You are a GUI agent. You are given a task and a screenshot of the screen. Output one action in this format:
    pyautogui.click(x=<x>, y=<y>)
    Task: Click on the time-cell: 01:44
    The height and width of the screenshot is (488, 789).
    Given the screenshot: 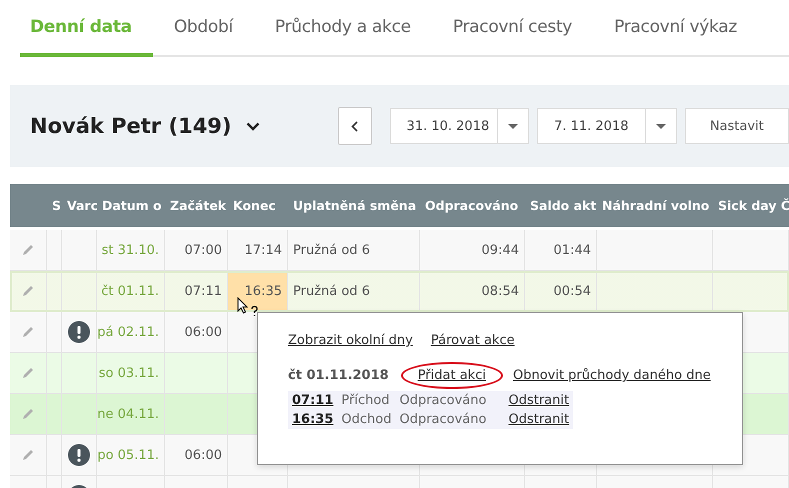 What is the action you would take?
    pyautogui.click(x=572, y=250)
    